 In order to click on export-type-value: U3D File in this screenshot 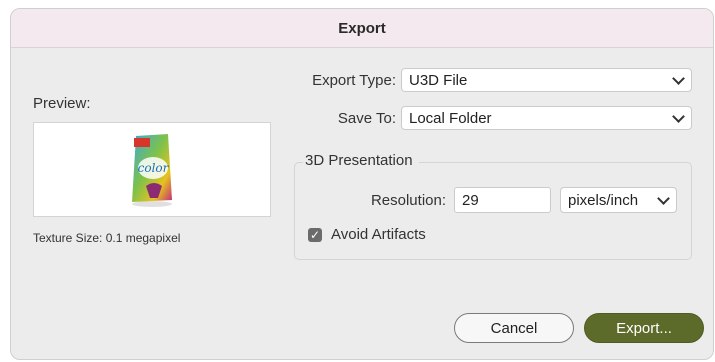, I will do `click(438, 80)`.